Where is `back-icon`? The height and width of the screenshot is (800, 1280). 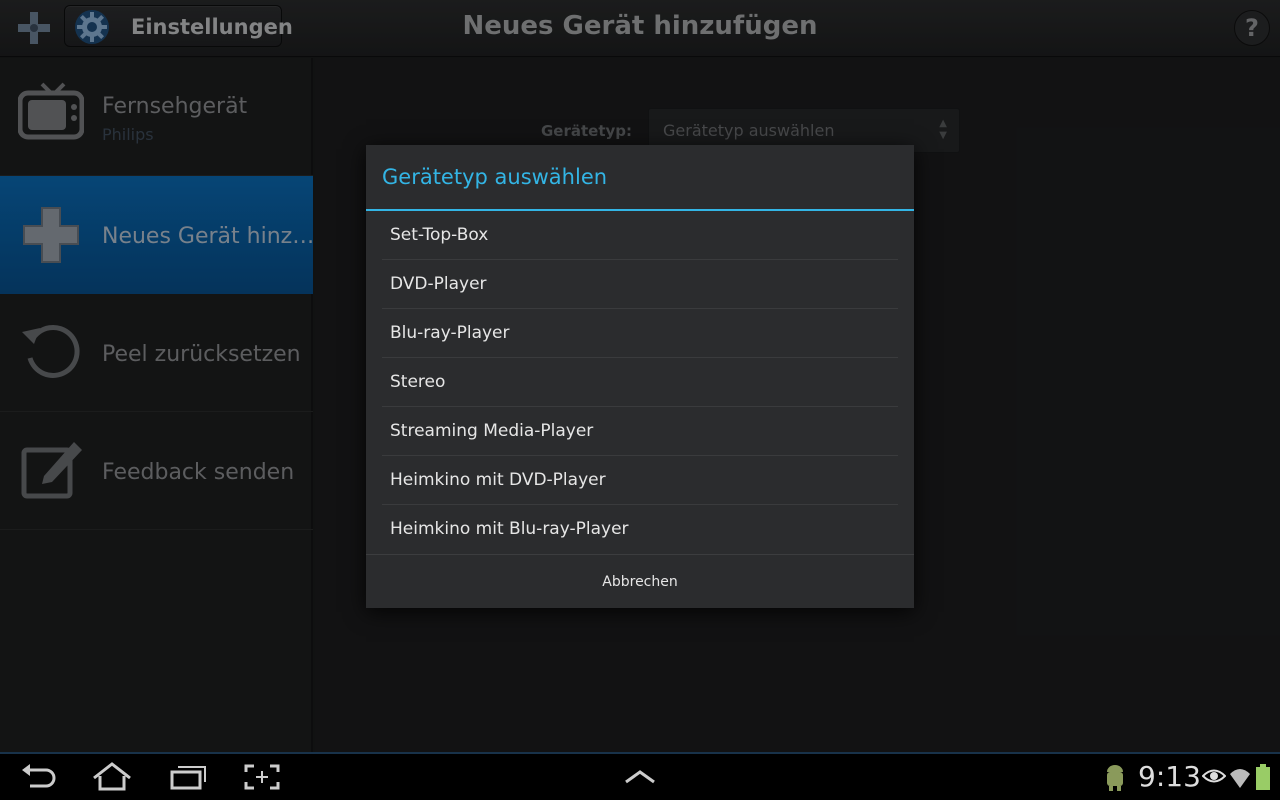
back-icon is located at coordinates (38, 777).